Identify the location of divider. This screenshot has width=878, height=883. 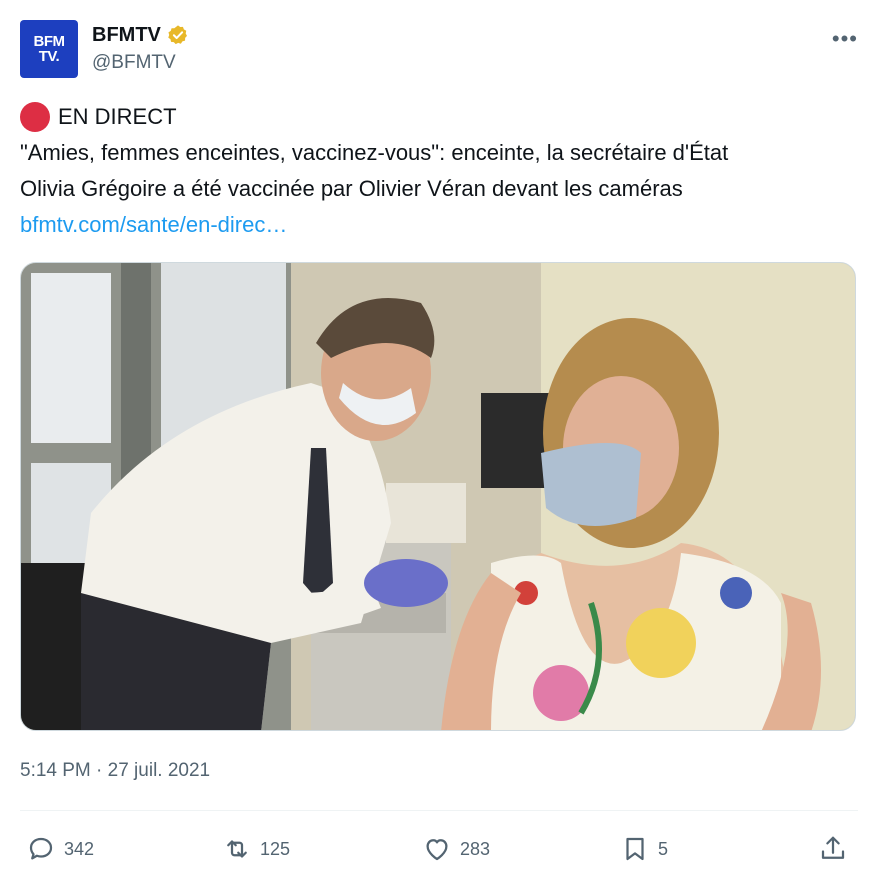
(439, 810).